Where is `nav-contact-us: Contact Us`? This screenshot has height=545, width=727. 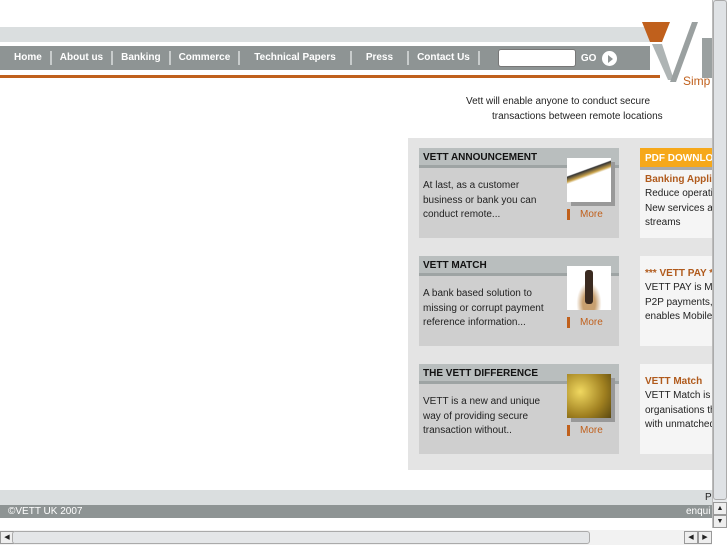 nav-contact-us: Contact Us is located at coordinates (444, 58).